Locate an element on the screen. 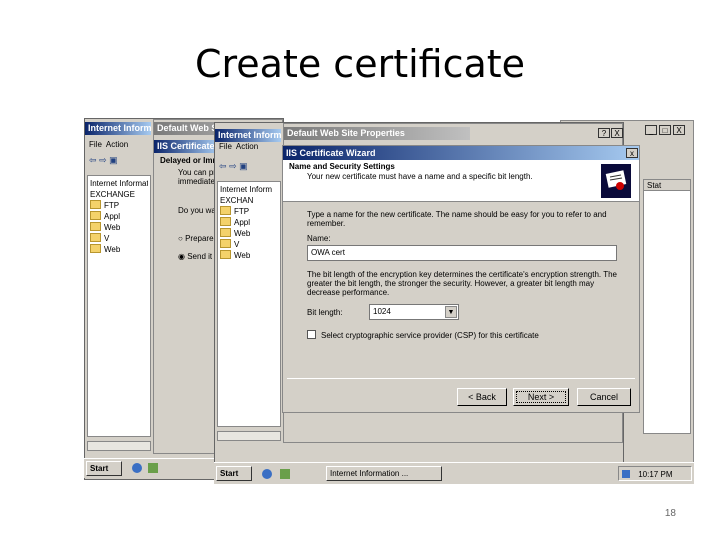  iis-menu-2: File Action is located at coordinates (248, 147).